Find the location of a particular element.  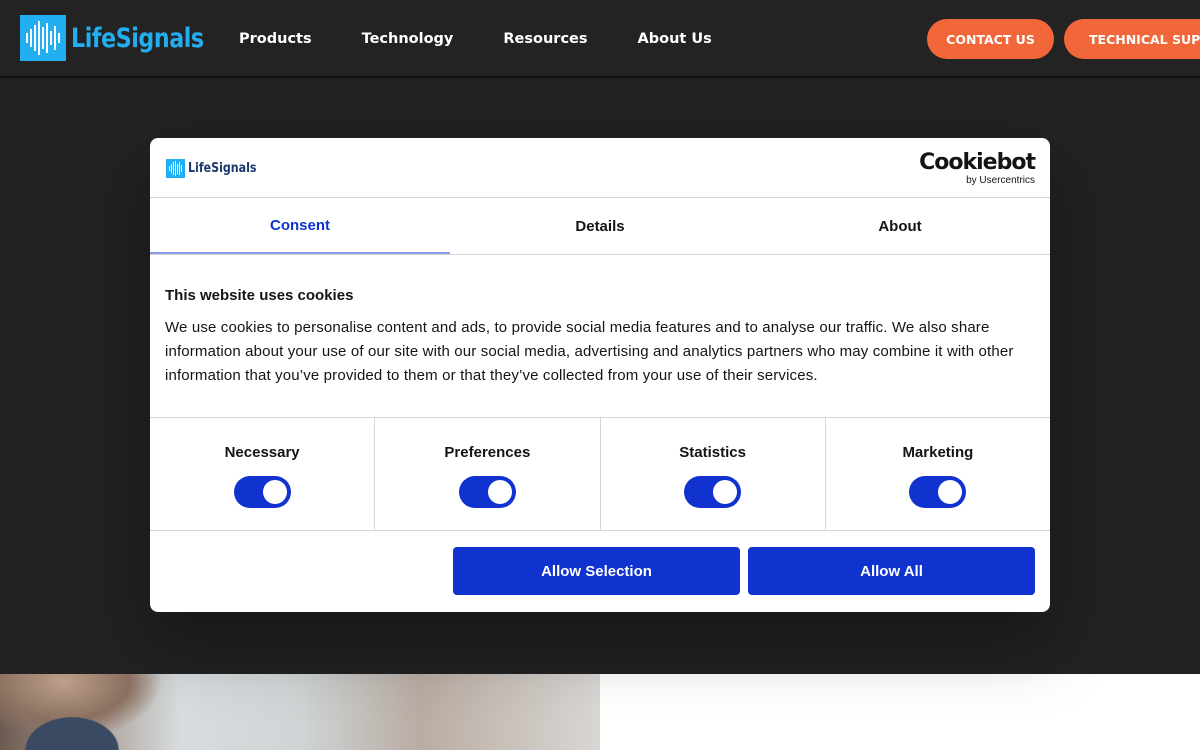

dialog-tabs: Consent Details About is located at coordinates (600, 226).